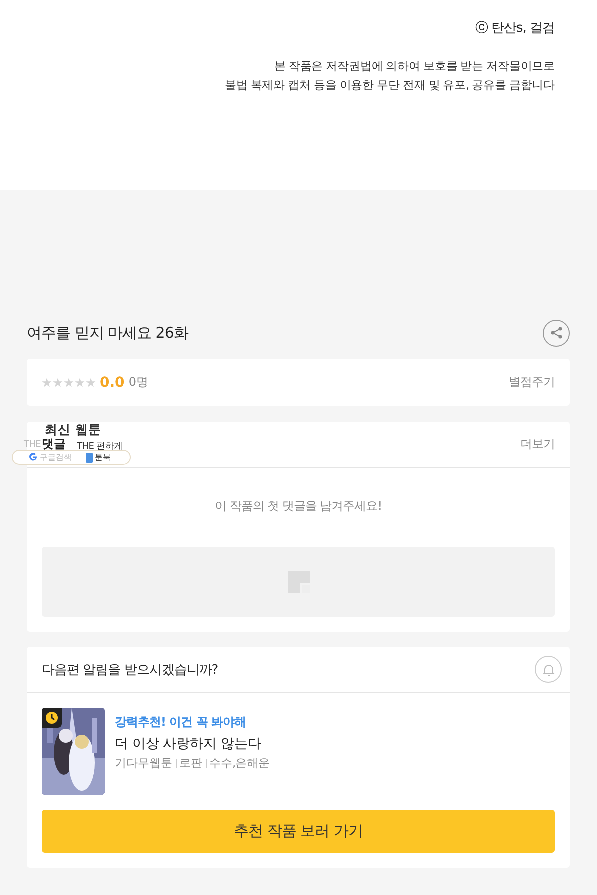  What do you see at coordinates (130, 670) in the screenshot?
I see `alert-question: 다음편 알림을 받으시겠습니까?` at bounding box center [130, 670].